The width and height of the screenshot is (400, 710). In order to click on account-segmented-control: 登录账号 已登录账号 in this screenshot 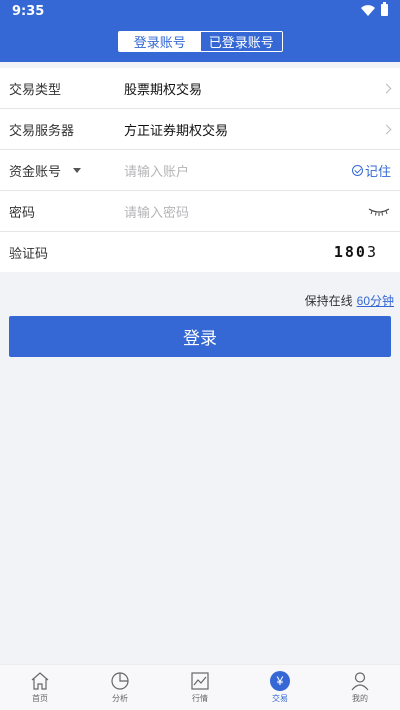, I will do `click(200, 41)`.